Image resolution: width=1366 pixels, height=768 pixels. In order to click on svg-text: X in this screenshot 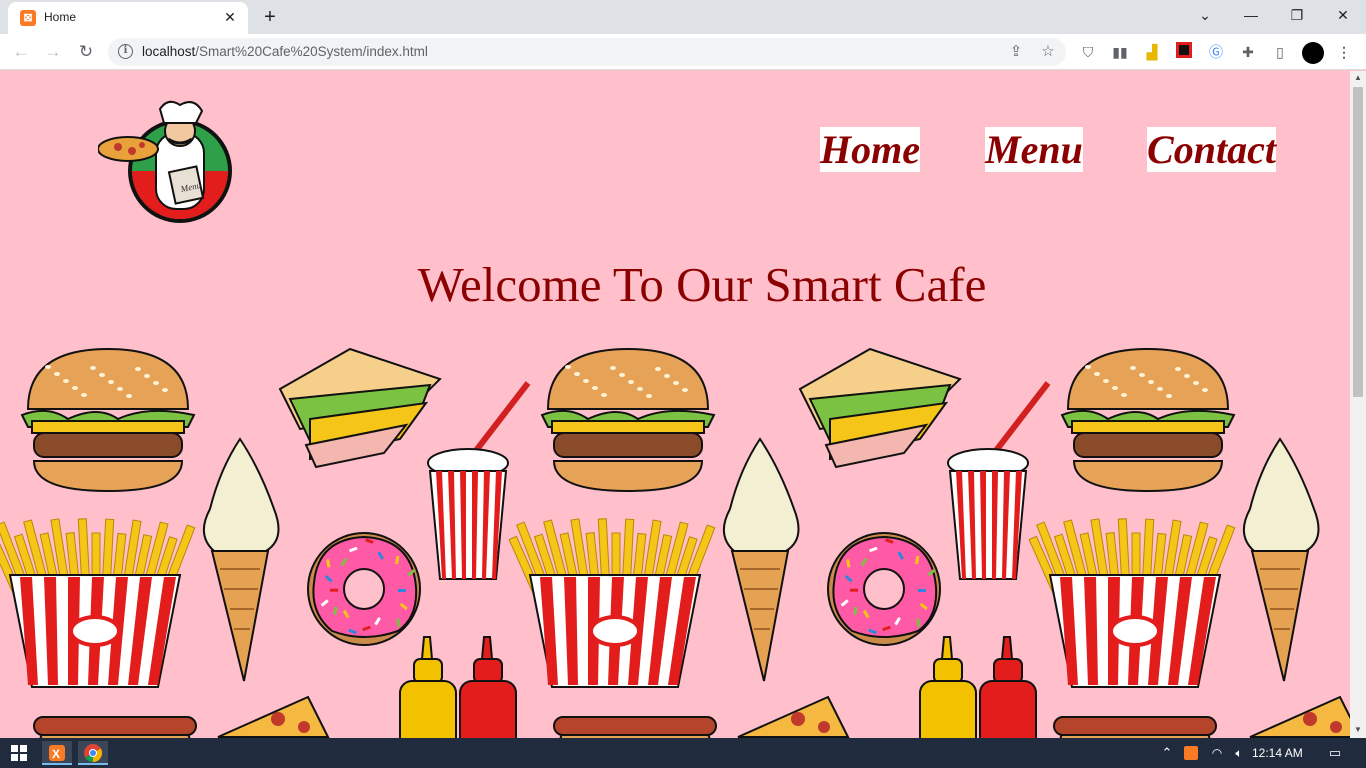, I will do `click(56, 754)`.